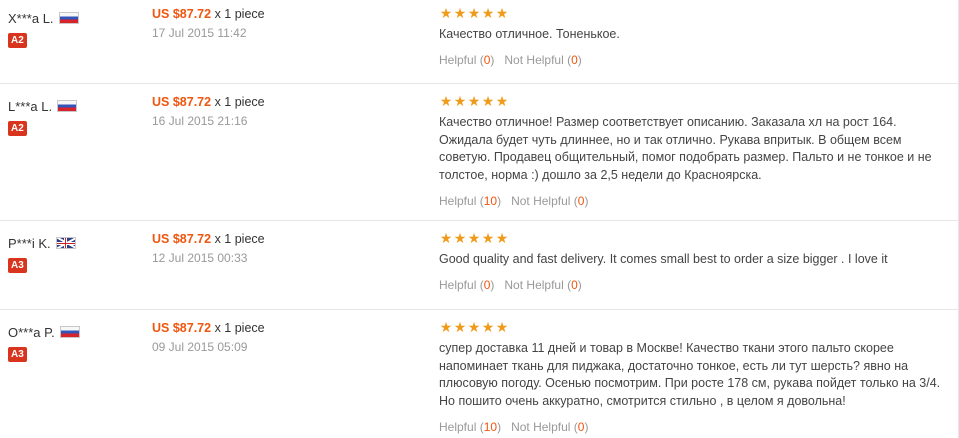 The width and height of the screenshot is (959, 438). What do you see at coordinates (73, 117) in the screenshot?
I see `review-user: L***a L. A2` at bounding box center [73, 117].